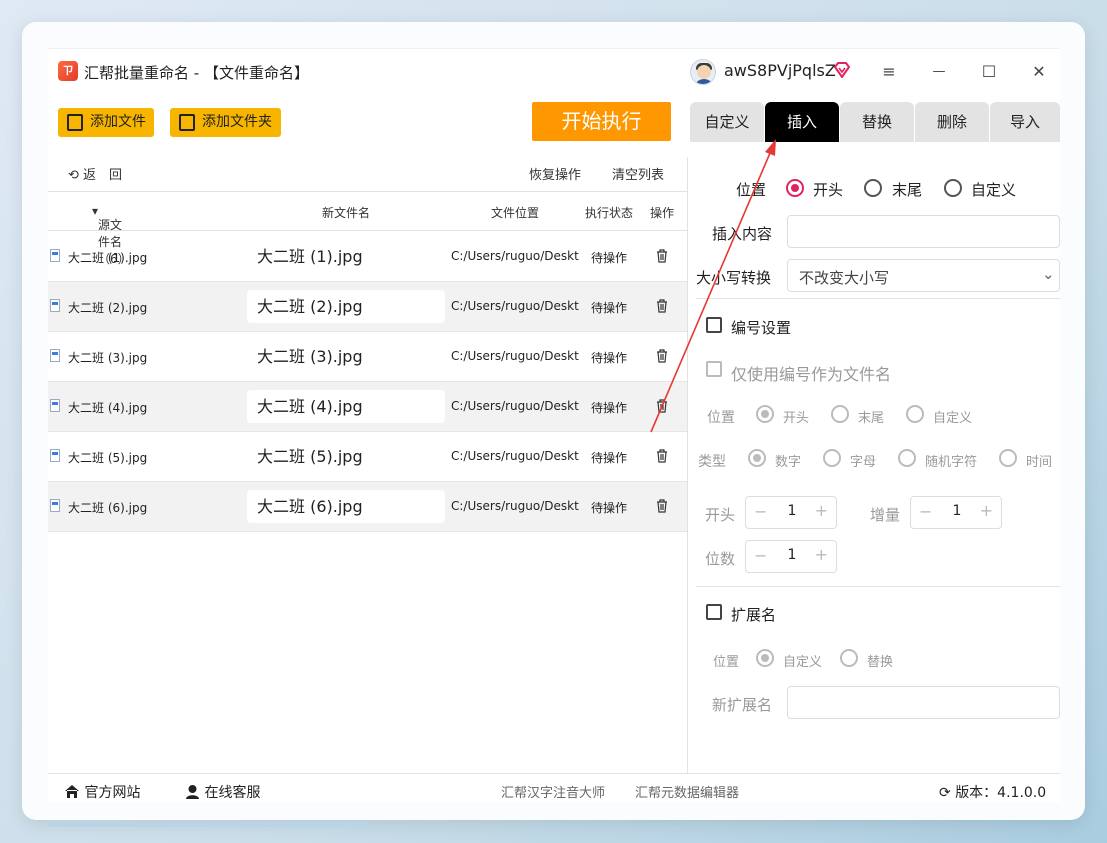 The height and width of the screenshot is (843, 1107). What do you see at coordinates (802, 122) in the screenshot?
I see `tab-insert: 插入` at bounding box center [802, 122].